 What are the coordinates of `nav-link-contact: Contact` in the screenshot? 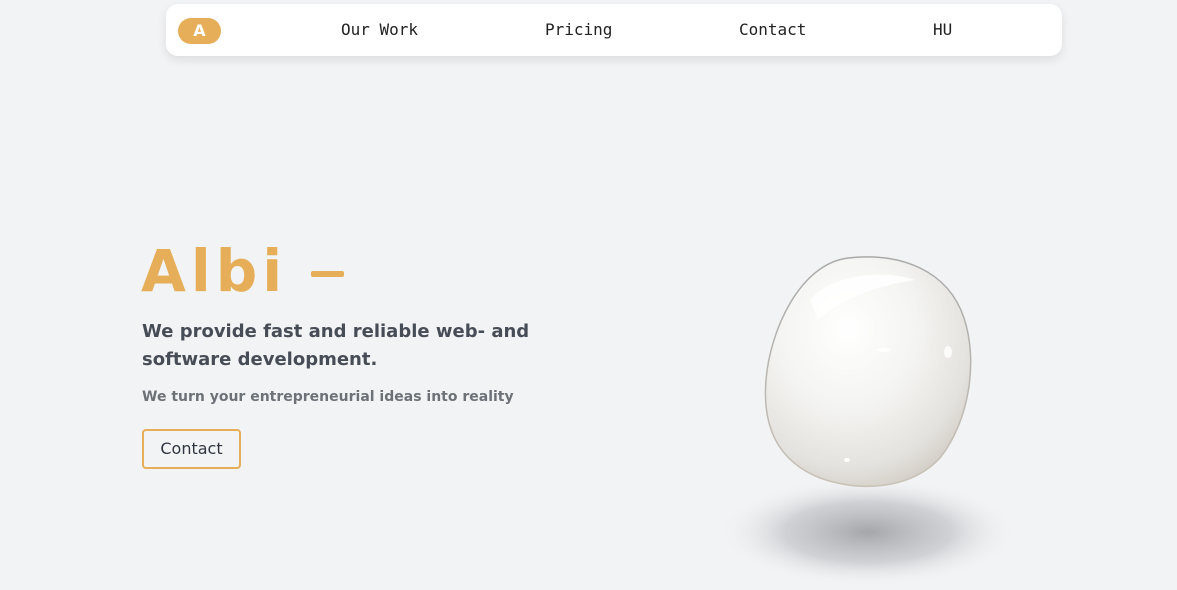 It's located at (772, 30).